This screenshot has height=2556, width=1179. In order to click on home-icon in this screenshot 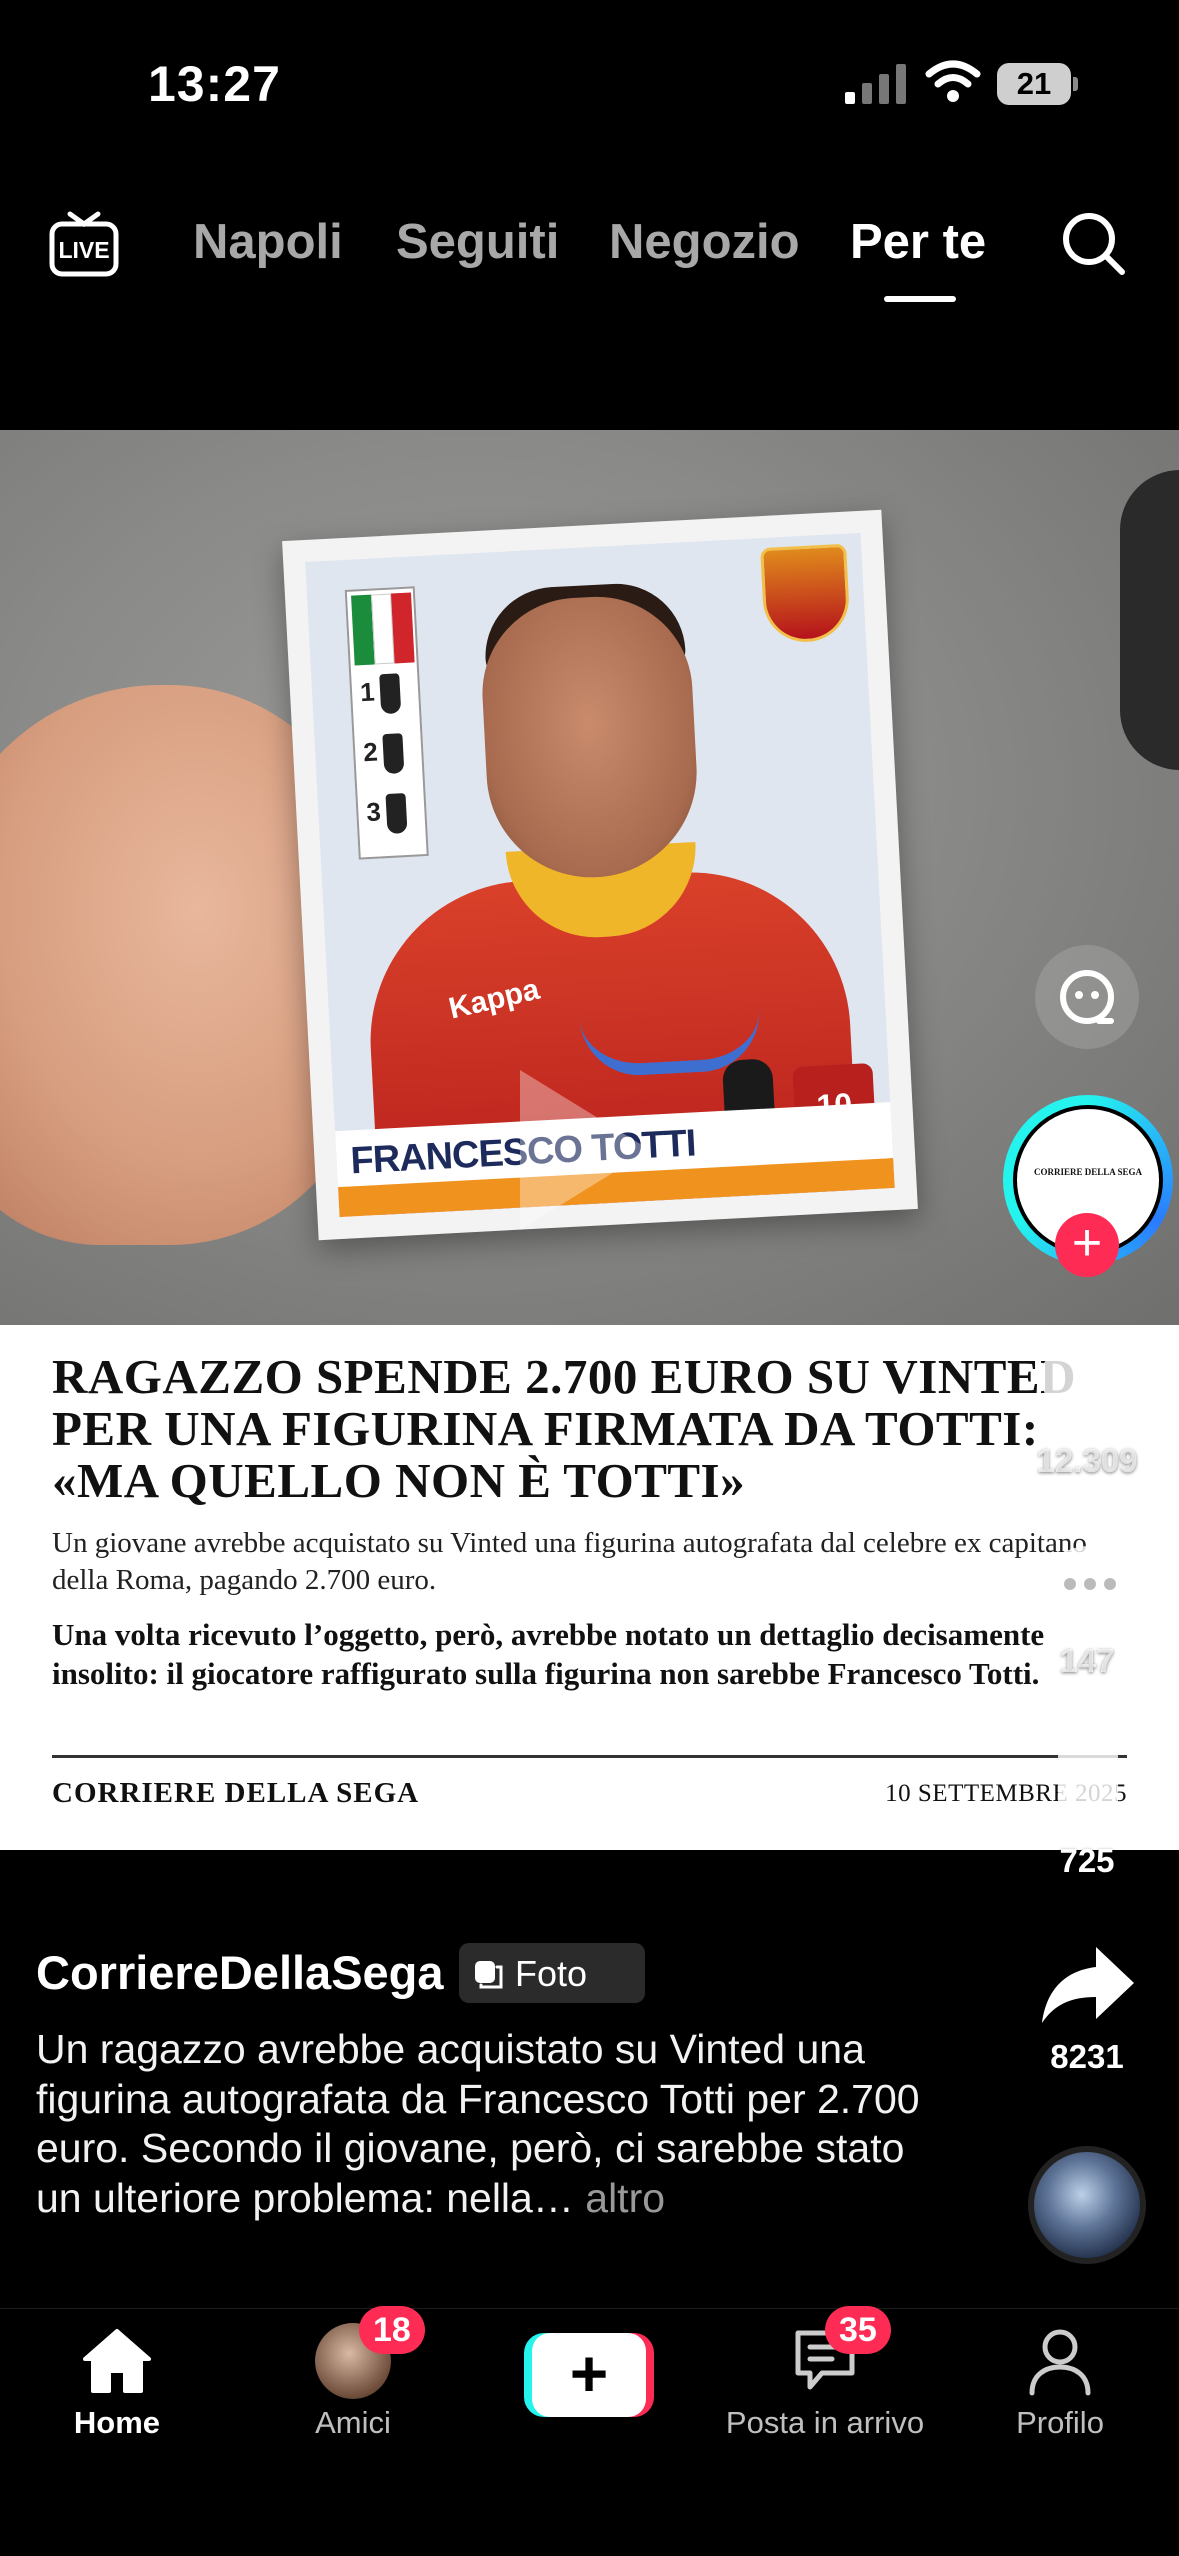, I will do `click(117, 2361)`.